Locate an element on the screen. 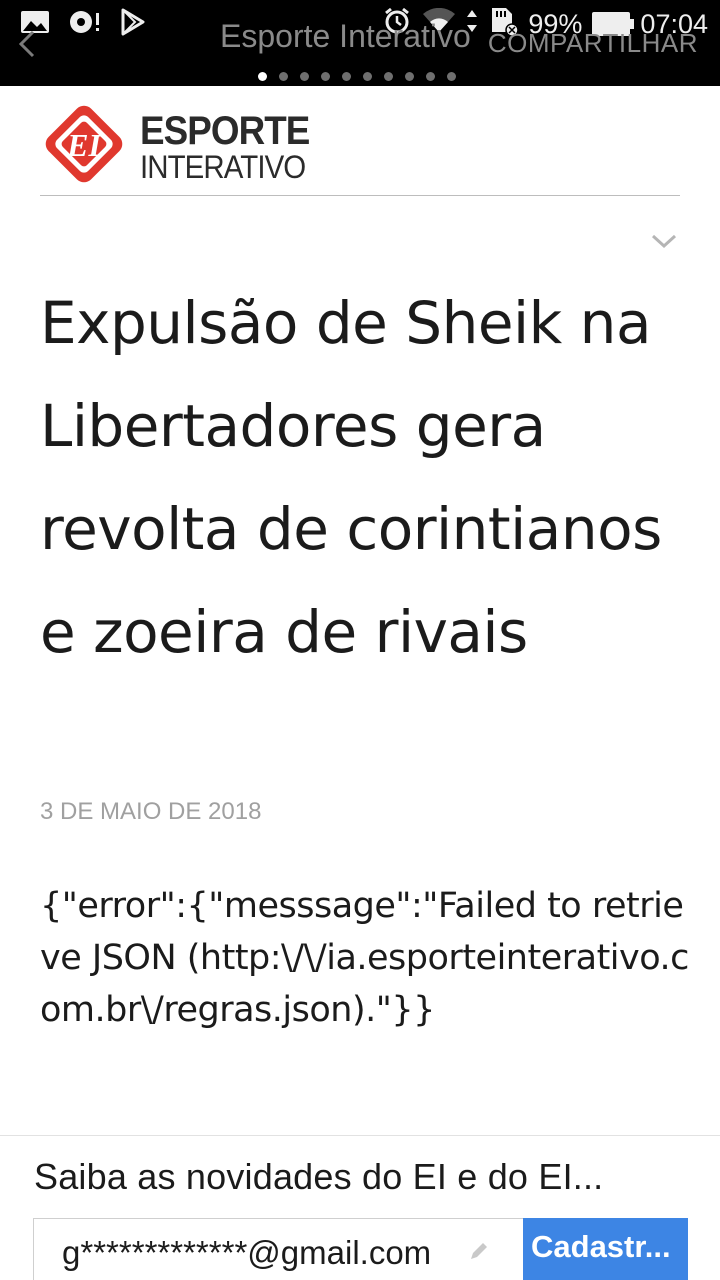  status-left-icons is located at coordinates (83, 24).